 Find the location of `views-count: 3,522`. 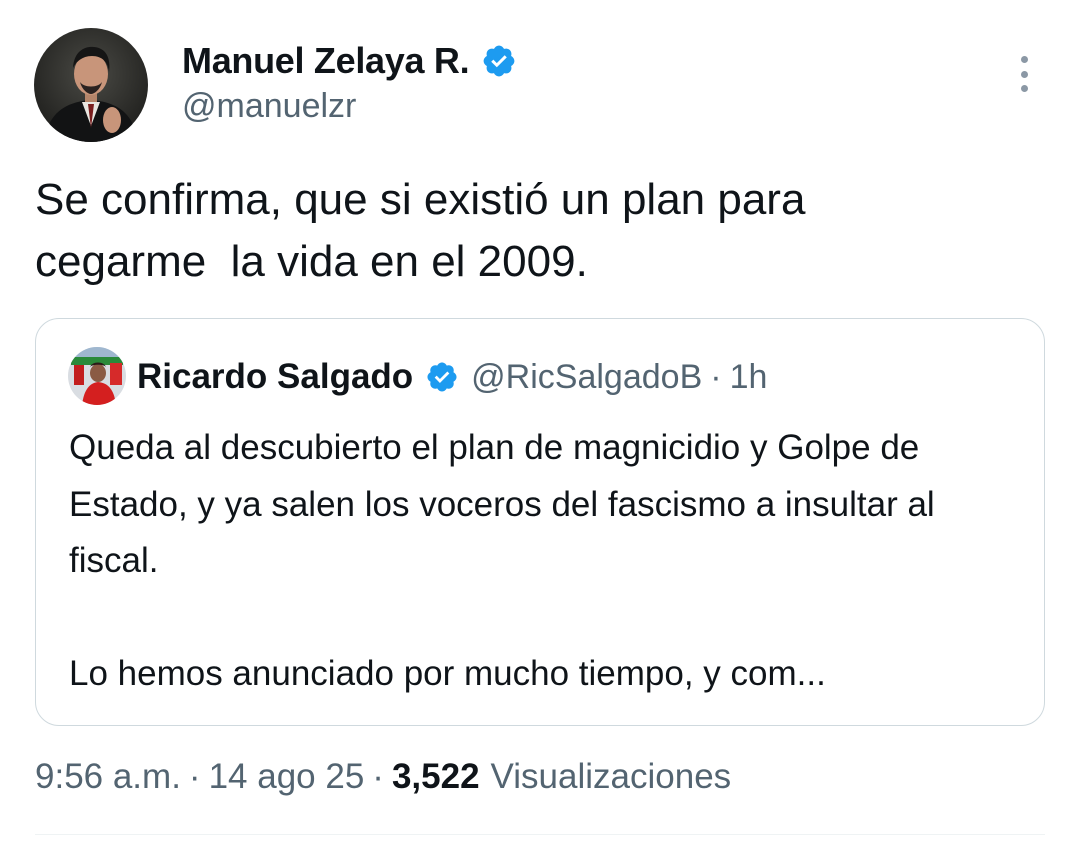

views-count: 3,522 is located at coordinates (436, 777).